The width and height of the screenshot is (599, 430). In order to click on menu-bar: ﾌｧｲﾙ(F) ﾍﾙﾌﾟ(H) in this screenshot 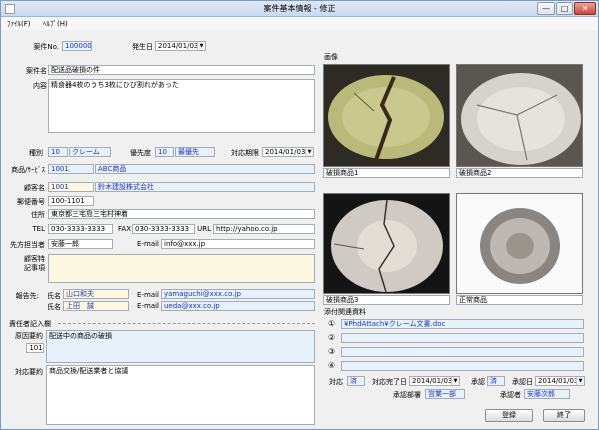, I will do `click(299, 23)`.